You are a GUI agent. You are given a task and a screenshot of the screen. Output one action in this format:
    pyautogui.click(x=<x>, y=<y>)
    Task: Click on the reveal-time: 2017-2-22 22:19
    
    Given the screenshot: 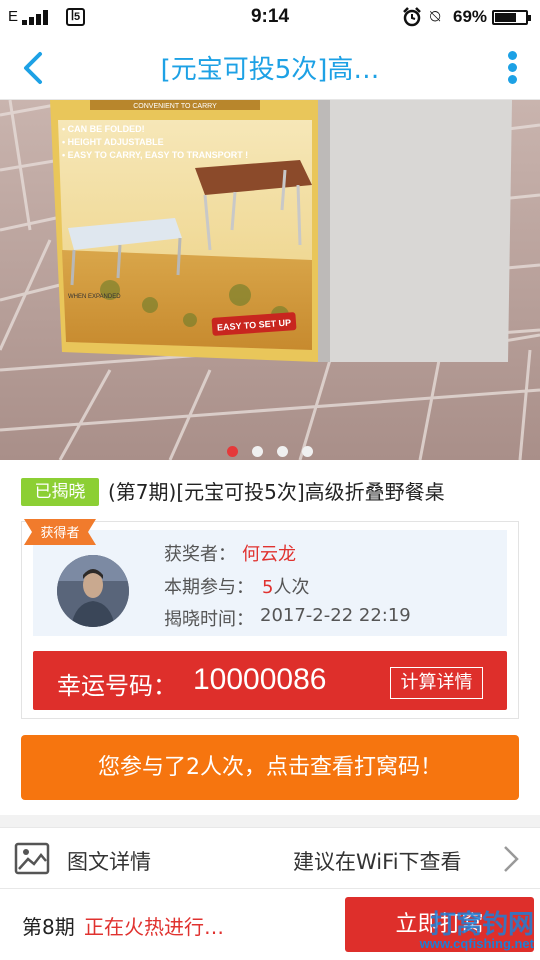 What is the action you would take?
    pyautogui.click(x=335, y=615)
    